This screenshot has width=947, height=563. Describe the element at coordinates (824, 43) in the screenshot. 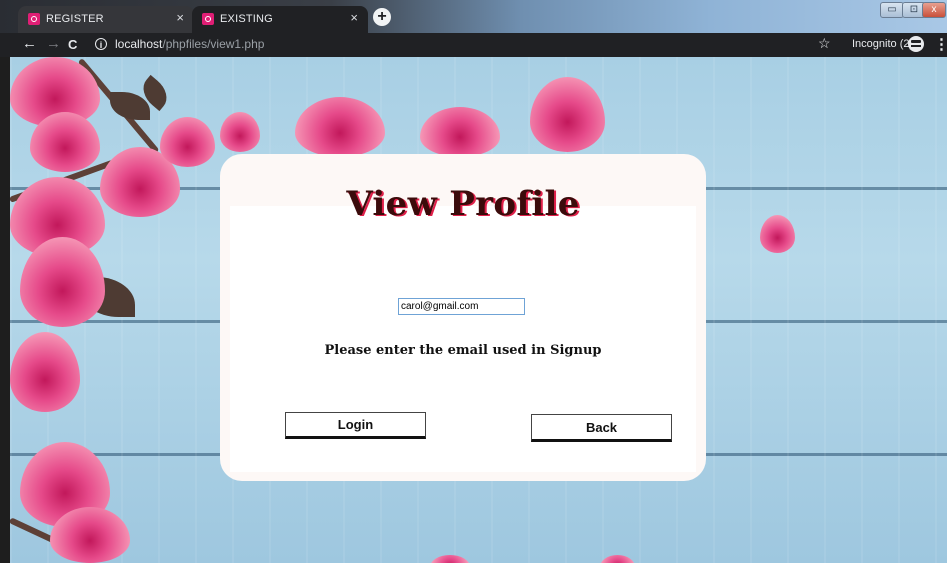

I see `bookmark-star-icon: ☆` at that location.